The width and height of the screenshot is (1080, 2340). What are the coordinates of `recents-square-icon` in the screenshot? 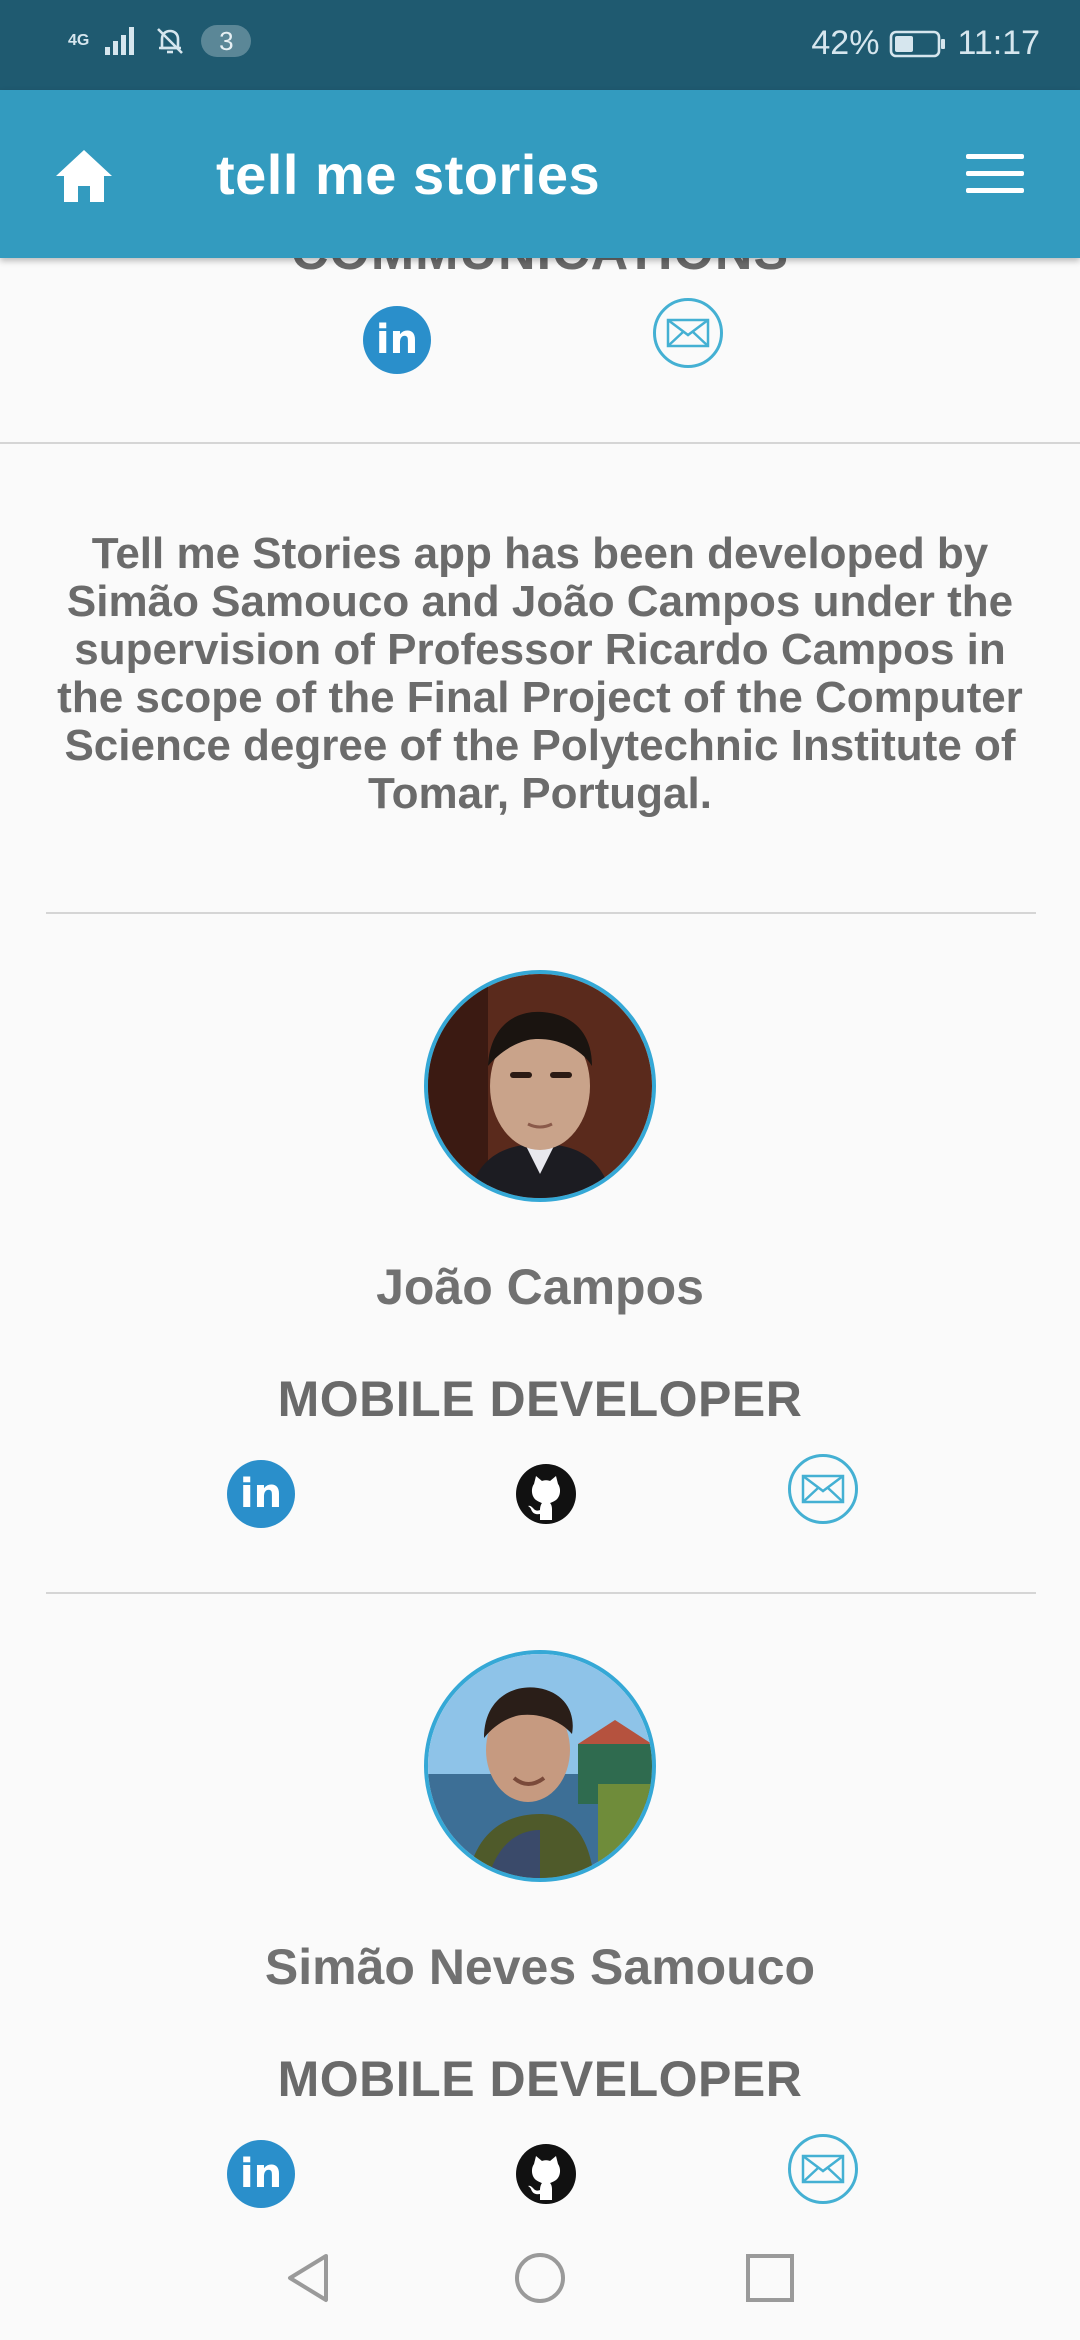 It's located at (770, 2278).